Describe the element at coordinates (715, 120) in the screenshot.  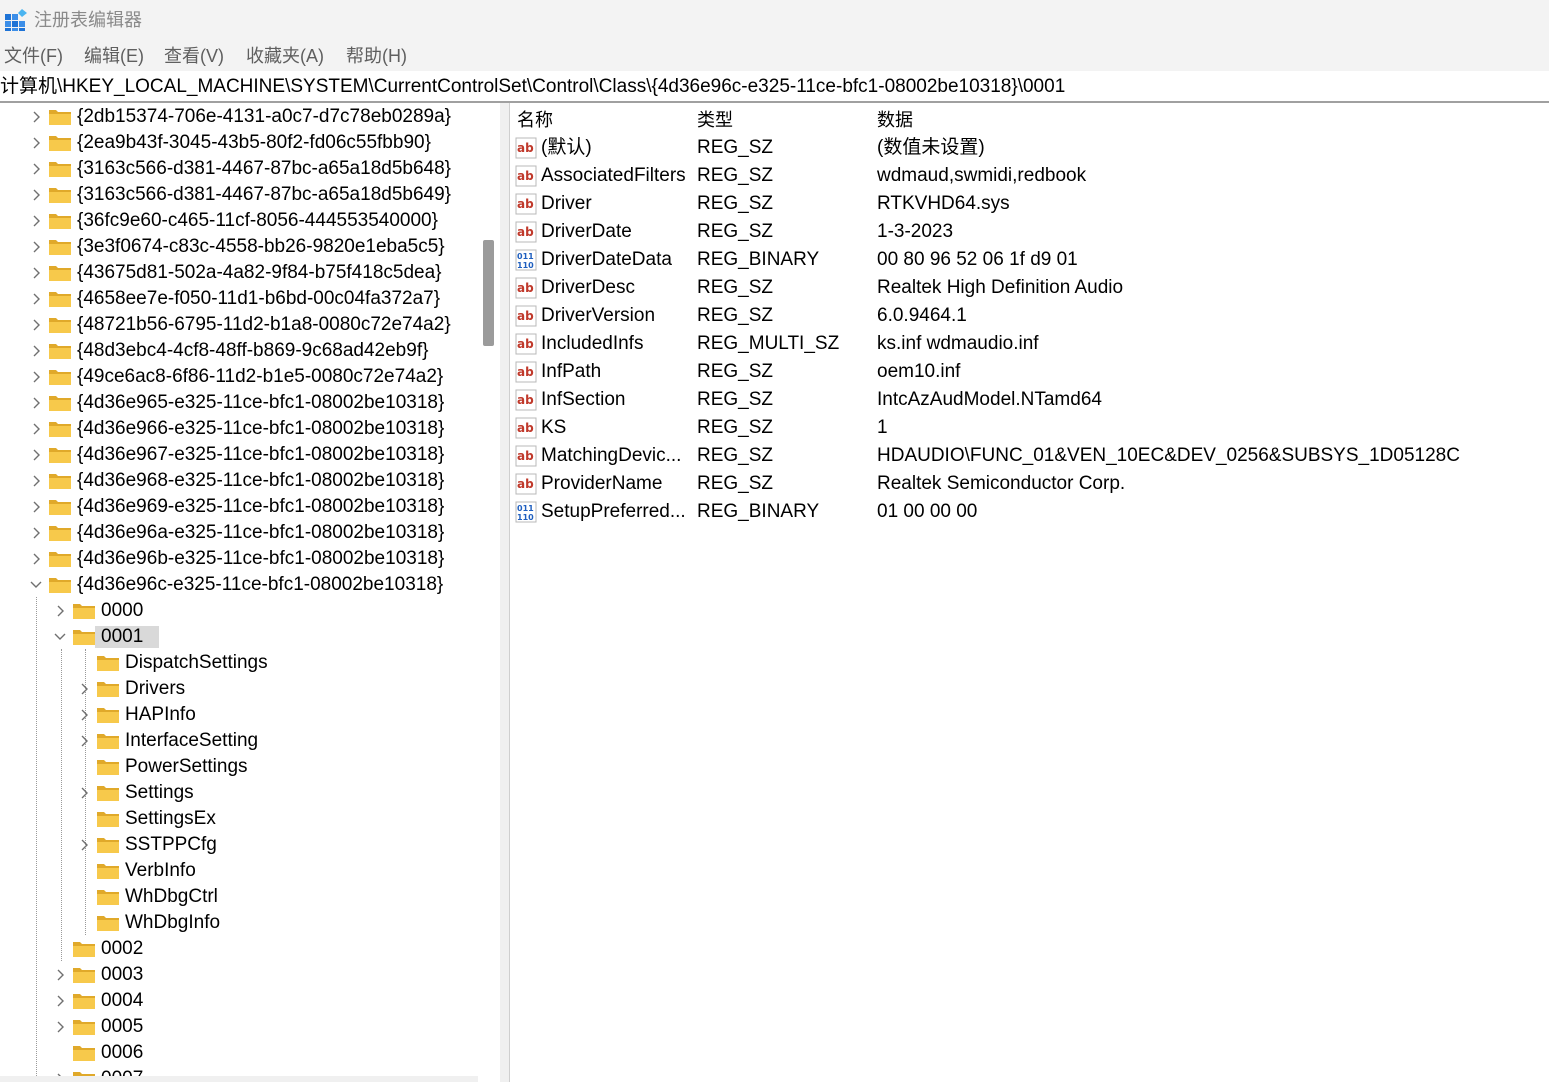
I see `column-header-type: 类型` at that location.